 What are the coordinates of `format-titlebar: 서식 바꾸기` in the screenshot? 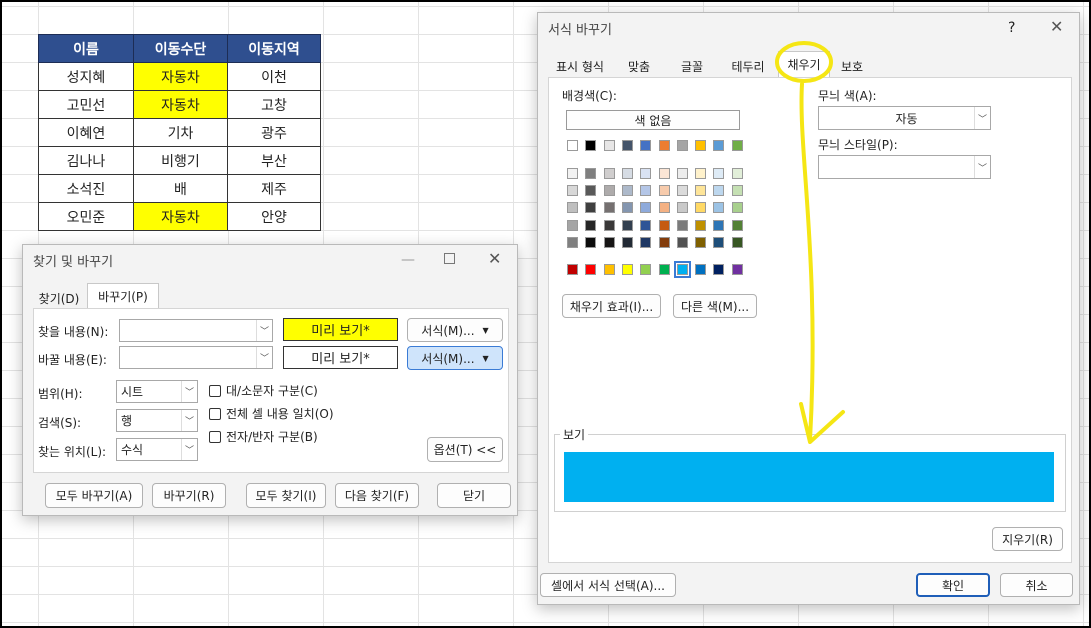 It's located at (808, 28).